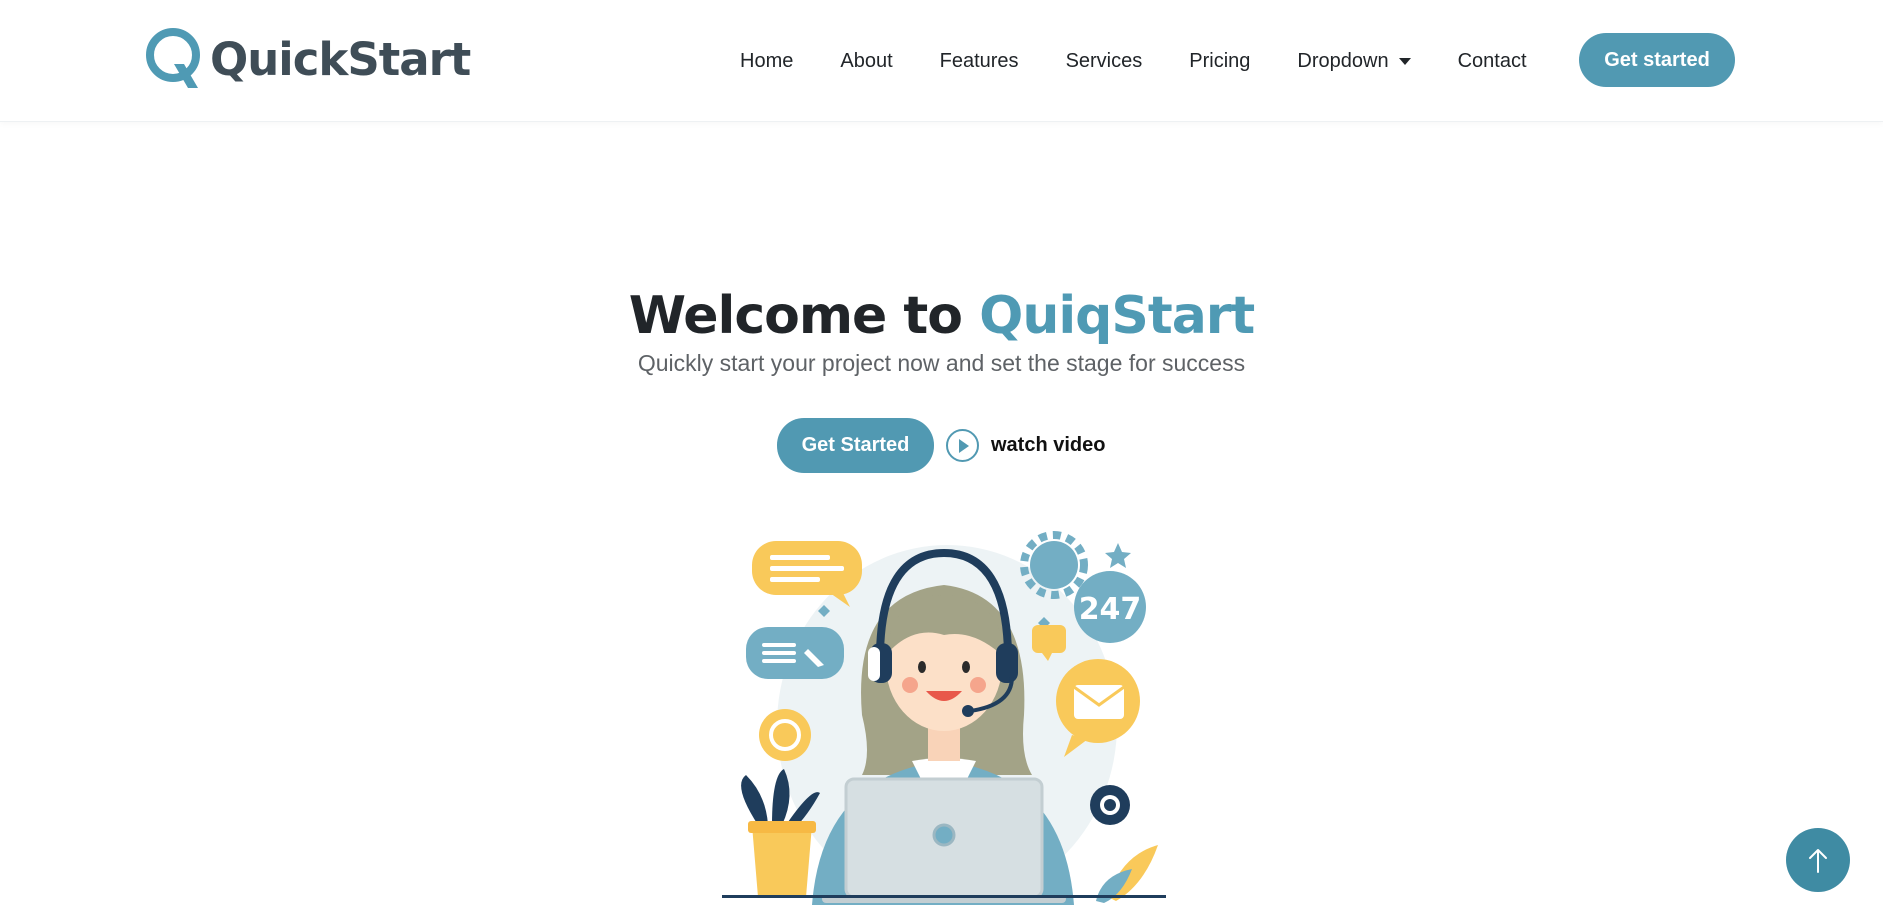  I want to click on laptop-icon, so click(944, 840).